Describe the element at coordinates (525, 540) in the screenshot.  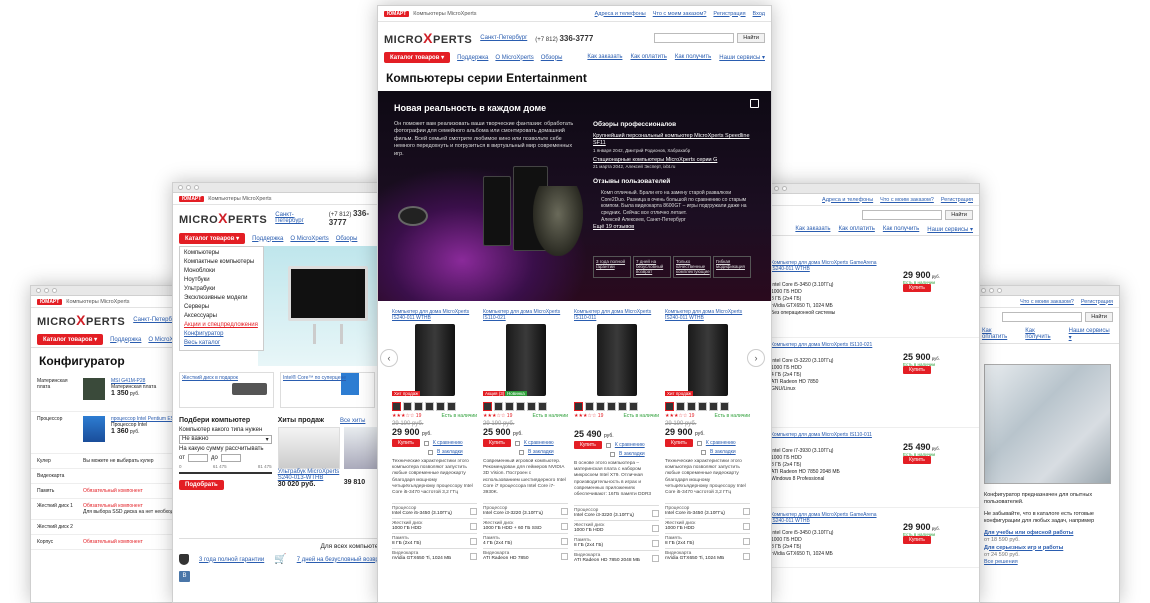
I see `spec-ram: Память 4 ГБ (2x4 ГБ)` at that location.